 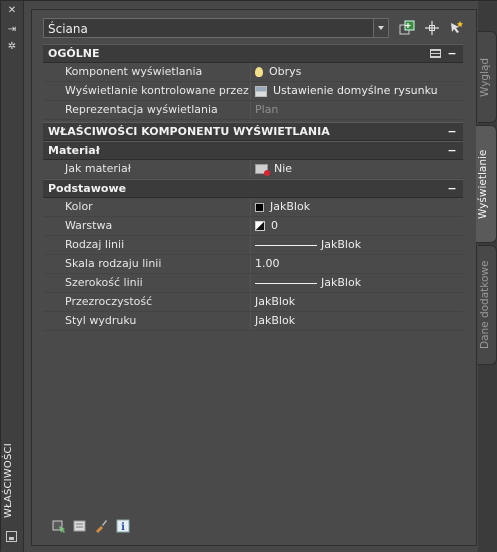 What do you see at coordinates (95, 244) in the screenshot?
I see `property-label: Rodzaj linii` at bounding box center [95, 244].